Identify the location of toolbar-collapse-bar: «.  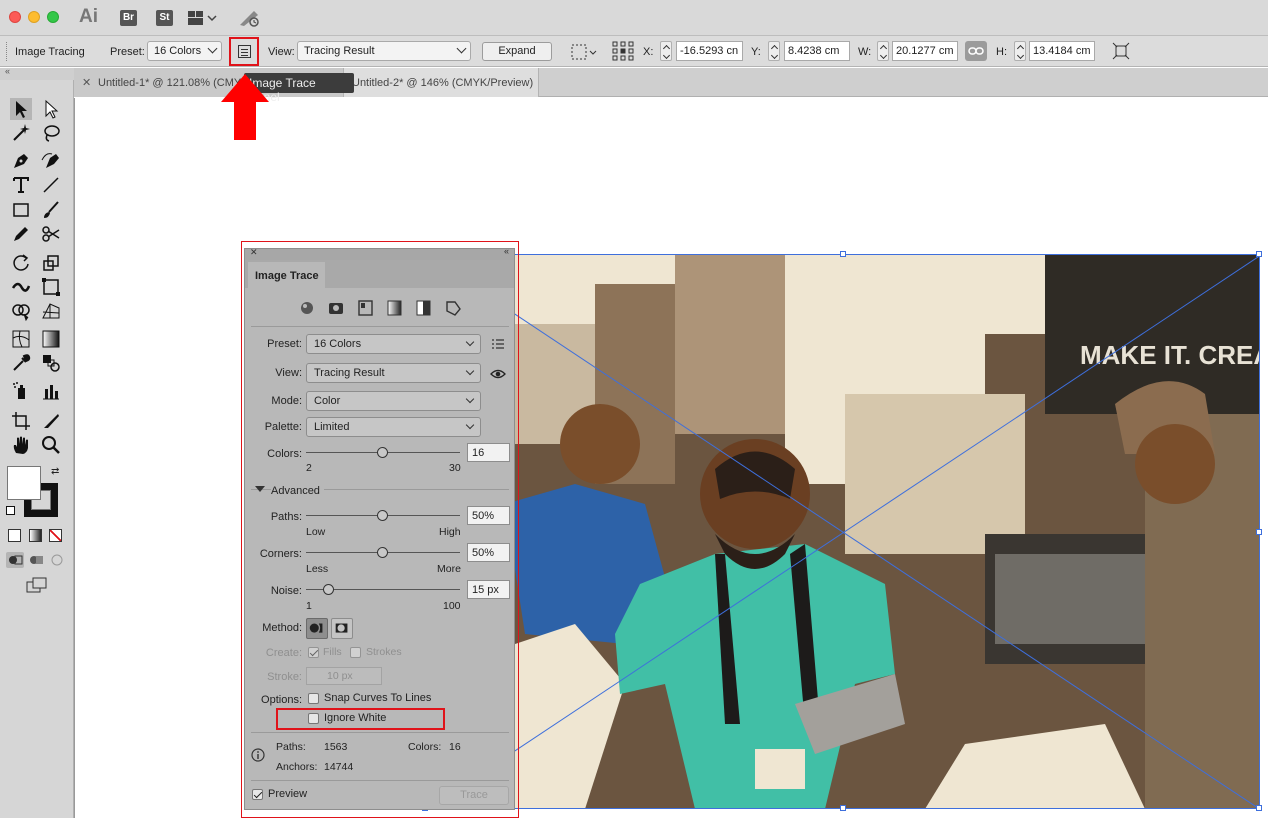
(37, 73).